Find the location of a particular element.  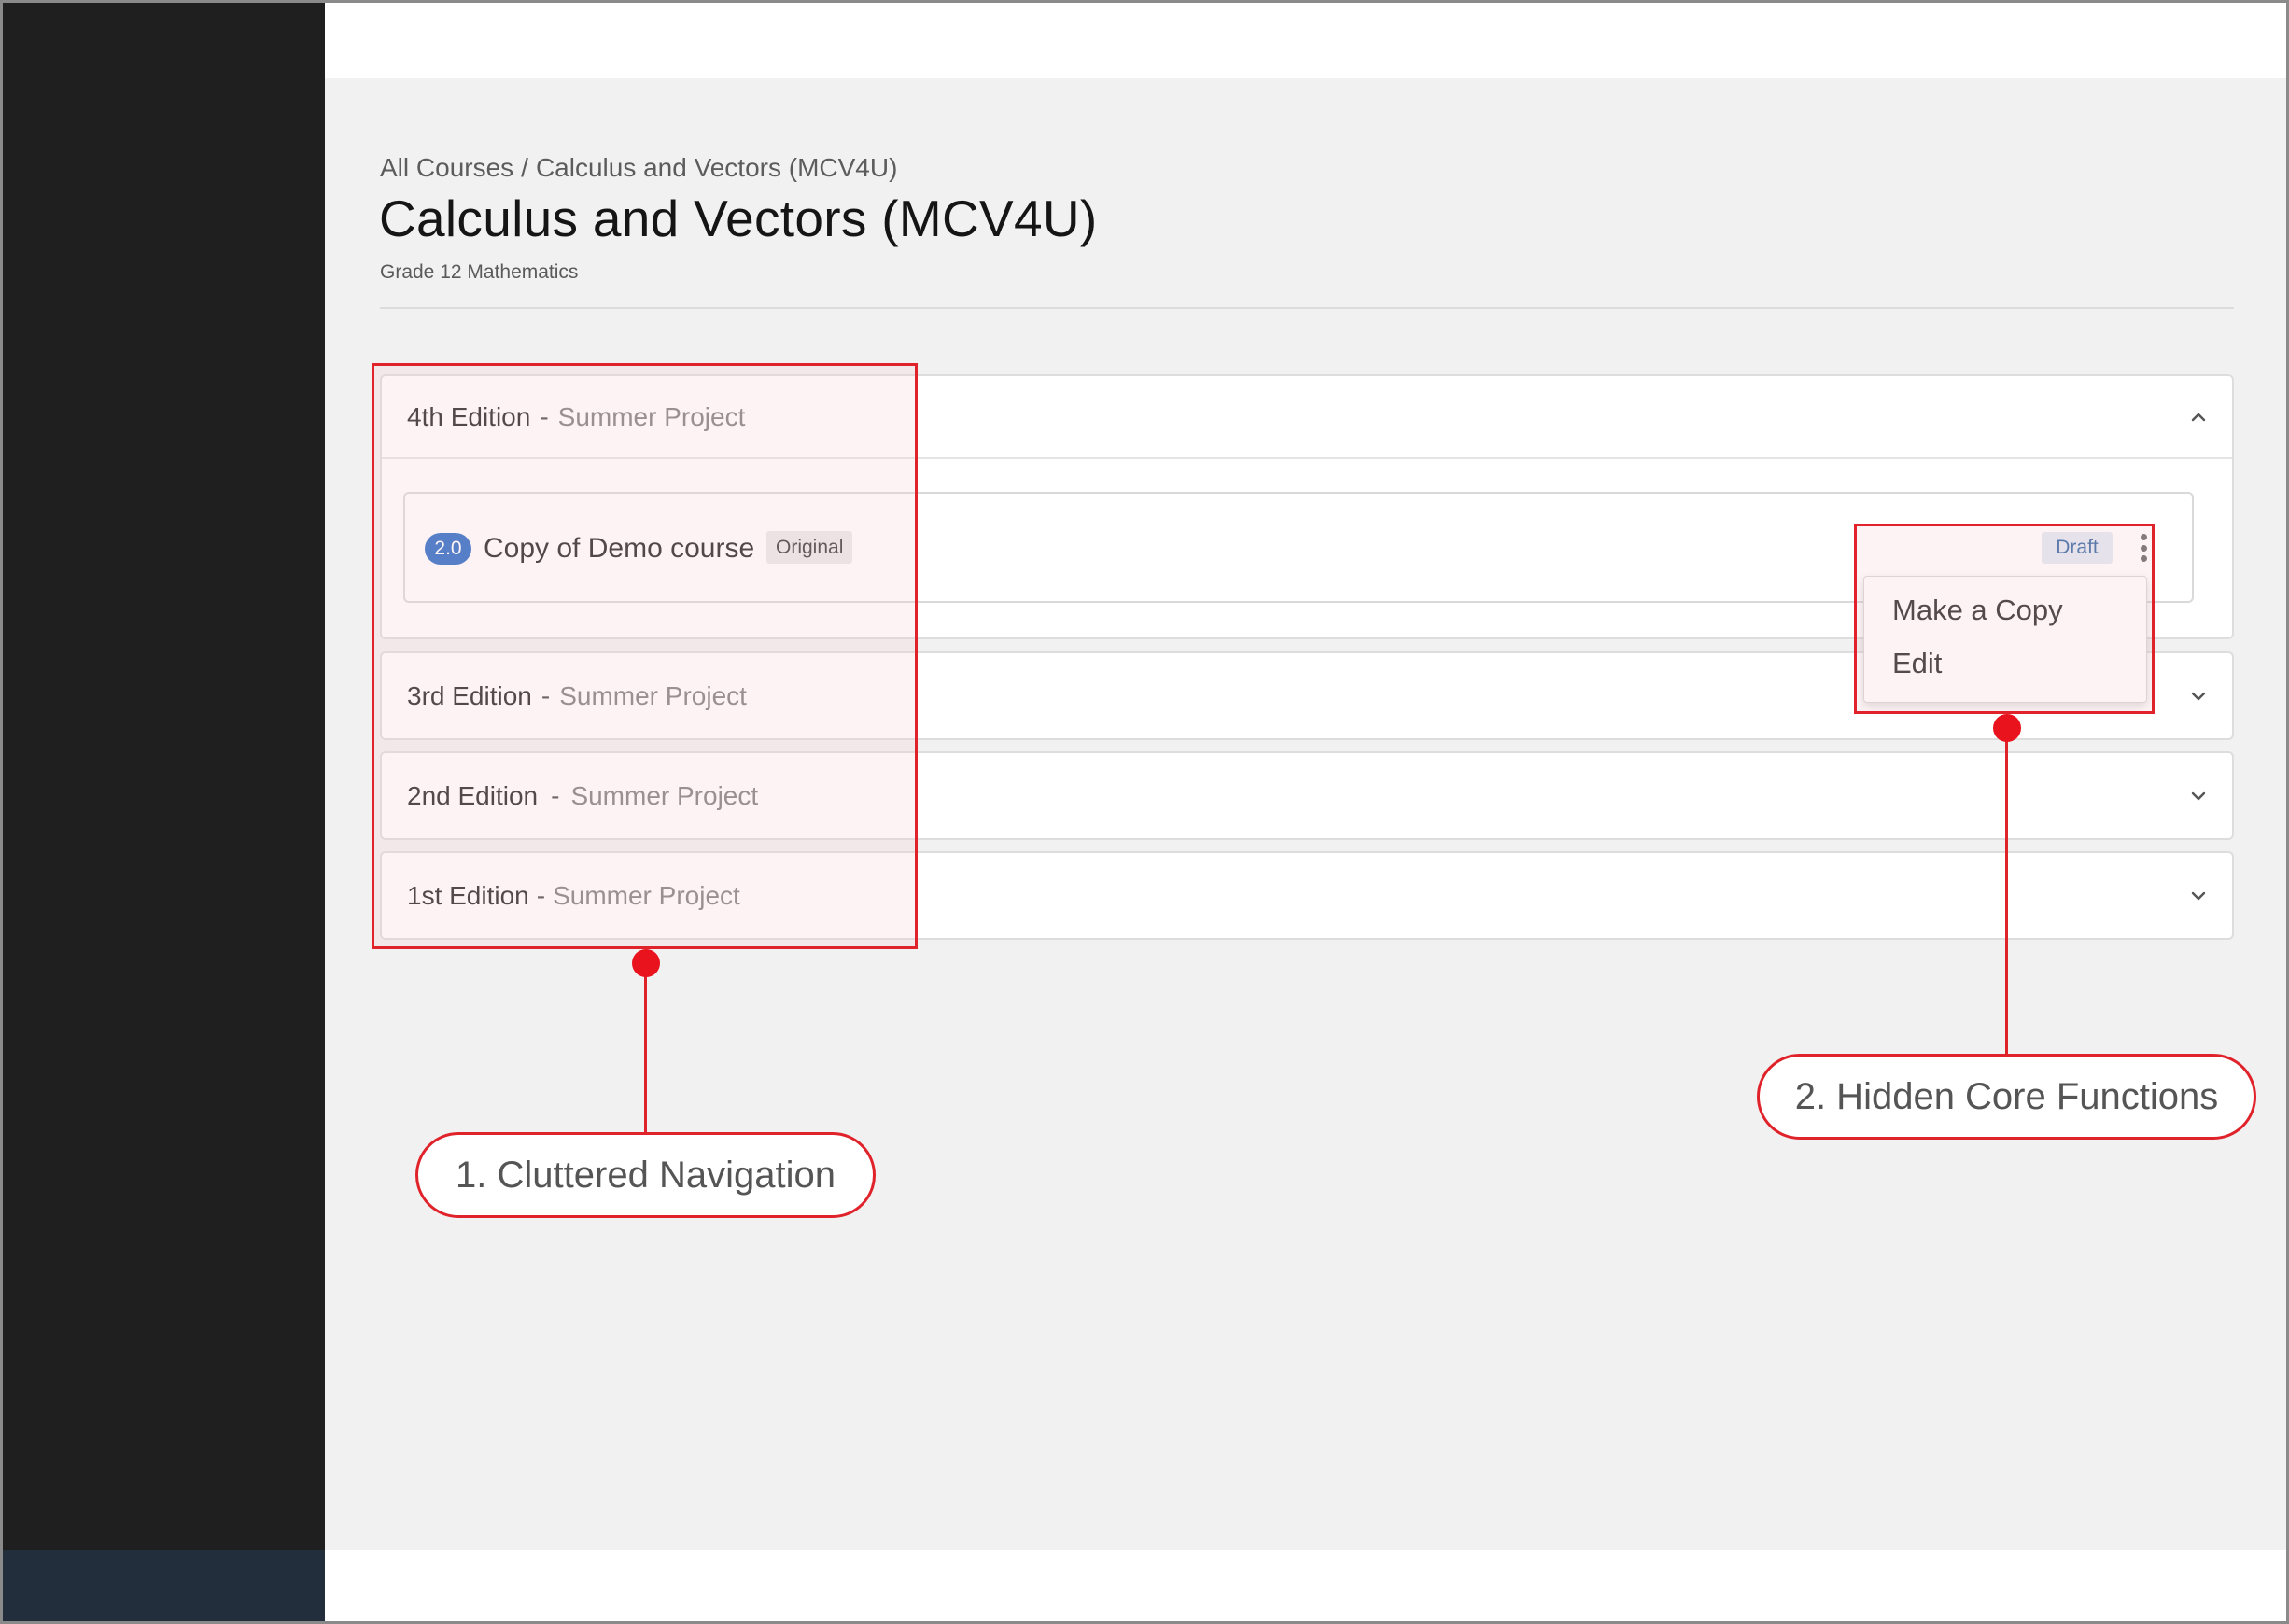

breadcrumb-link-all-courses: All Courses is located at coordinates (446, 167).